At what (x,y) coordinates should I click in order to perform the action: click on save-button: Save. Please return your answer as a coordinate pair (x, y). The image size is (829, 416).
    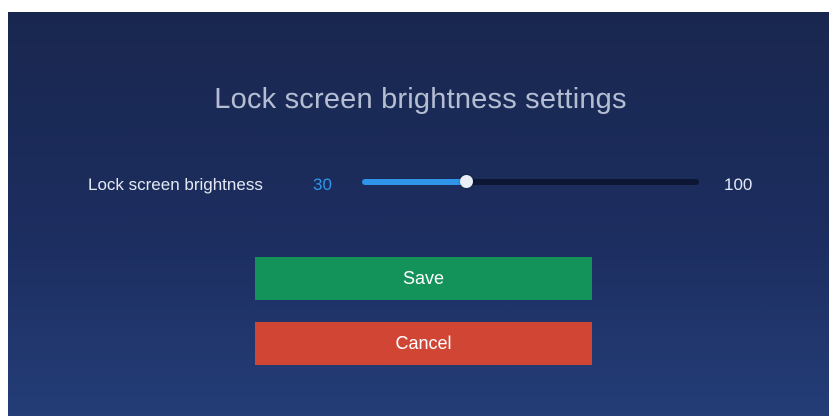
    Looking at the image, I should click on (423, 278).